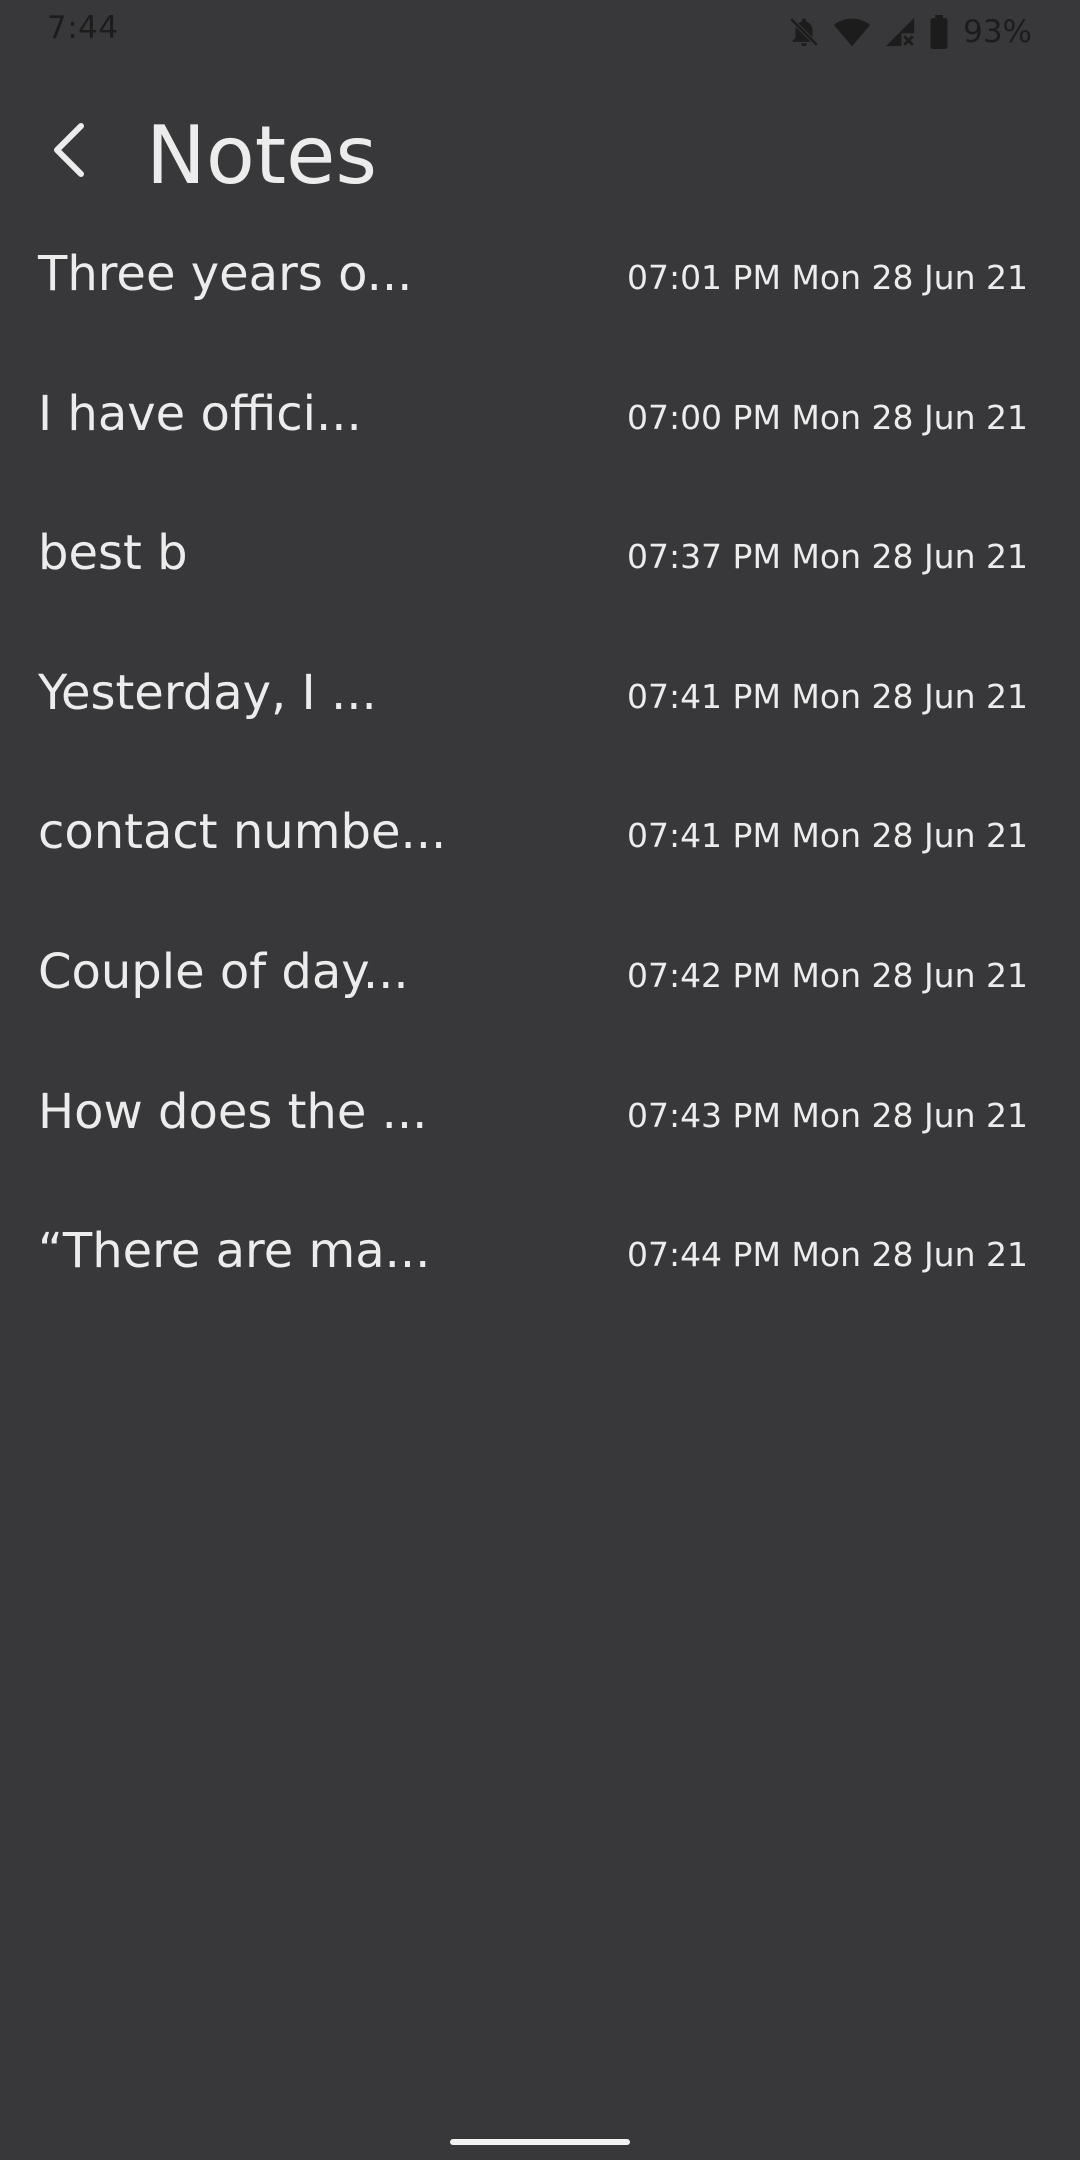  Describe the element at coordinates (540, 156) in the screenshot. I see `app-bar: Notes` at that location.